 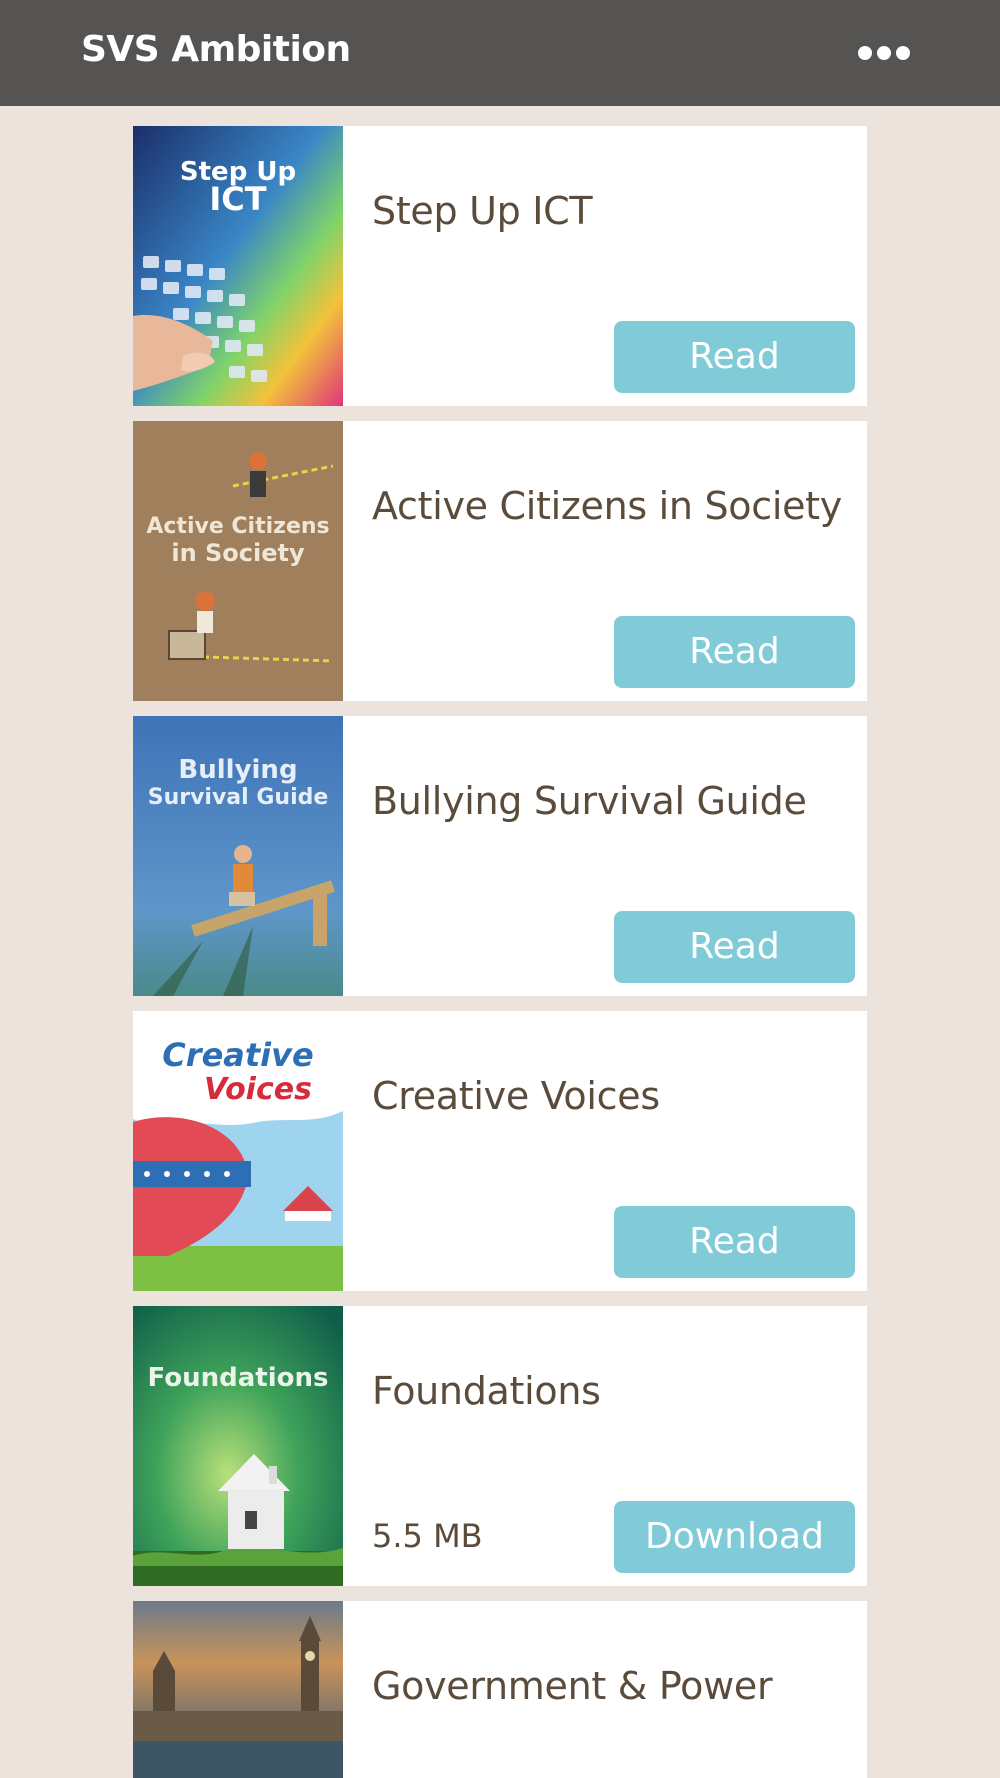 What do you see at coordinates (238, 266) in the screenshot?
I see `keyboard-cover-image: Step Up ICT` at bounding box center [238, 266].